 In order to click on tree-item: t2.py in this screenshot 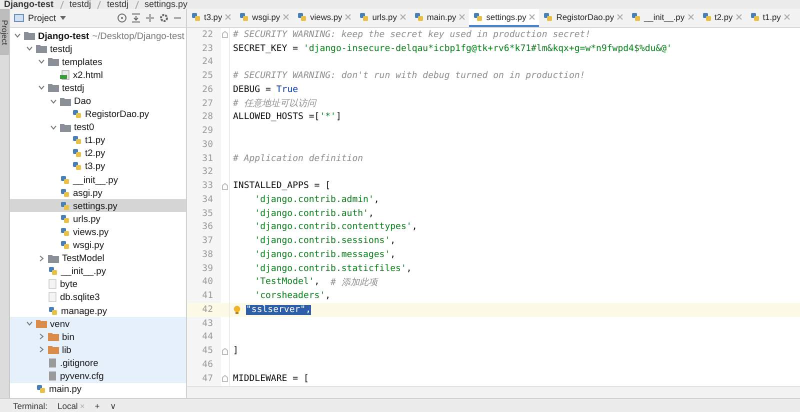, I will do `click(98, 153)`.